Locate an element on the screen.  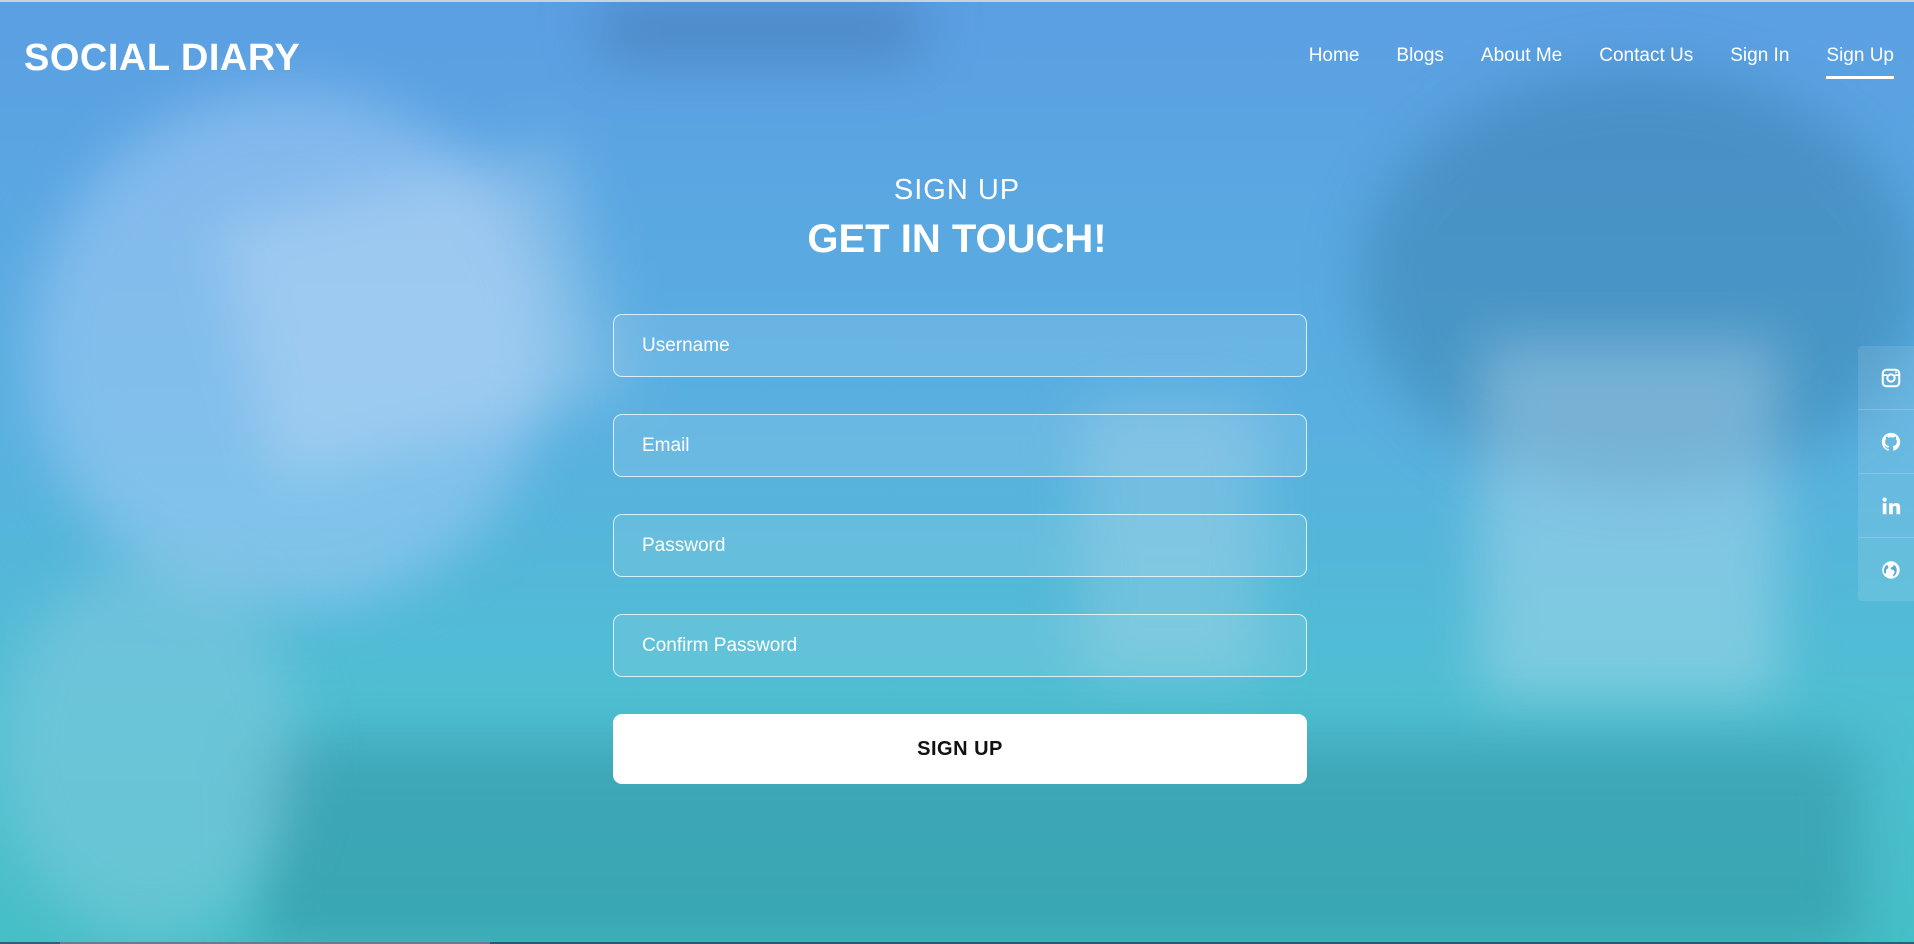
globe-icon is located at coordinates (1891, 569).